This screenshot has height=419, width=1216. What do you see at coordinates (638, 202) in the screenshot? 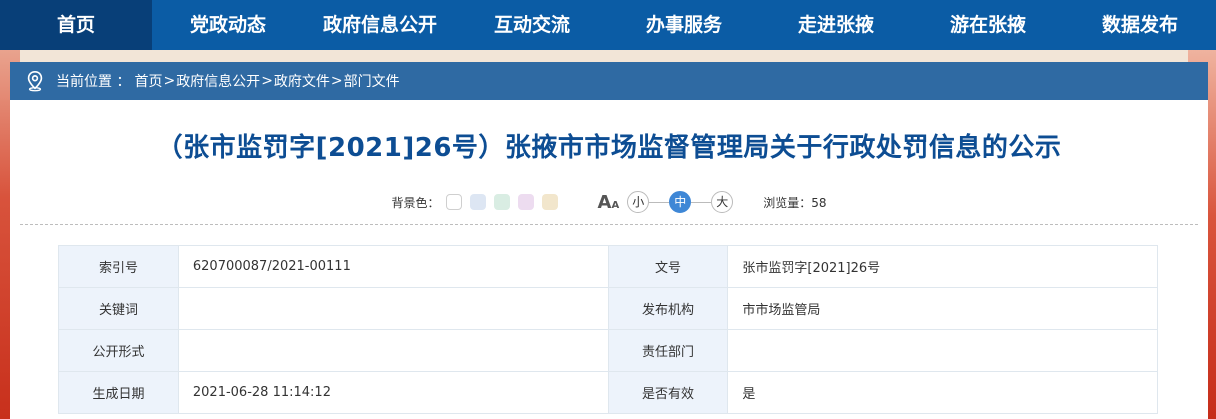
I see `font-size-small-button: 小` at bounding box center [638, 202].